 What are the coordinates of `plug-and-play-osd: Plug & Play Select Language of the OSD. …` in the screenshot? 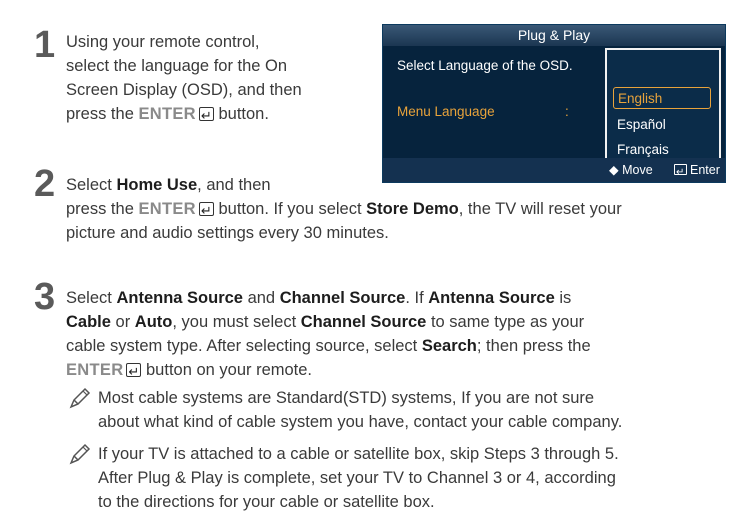 It's located at (554, 104).